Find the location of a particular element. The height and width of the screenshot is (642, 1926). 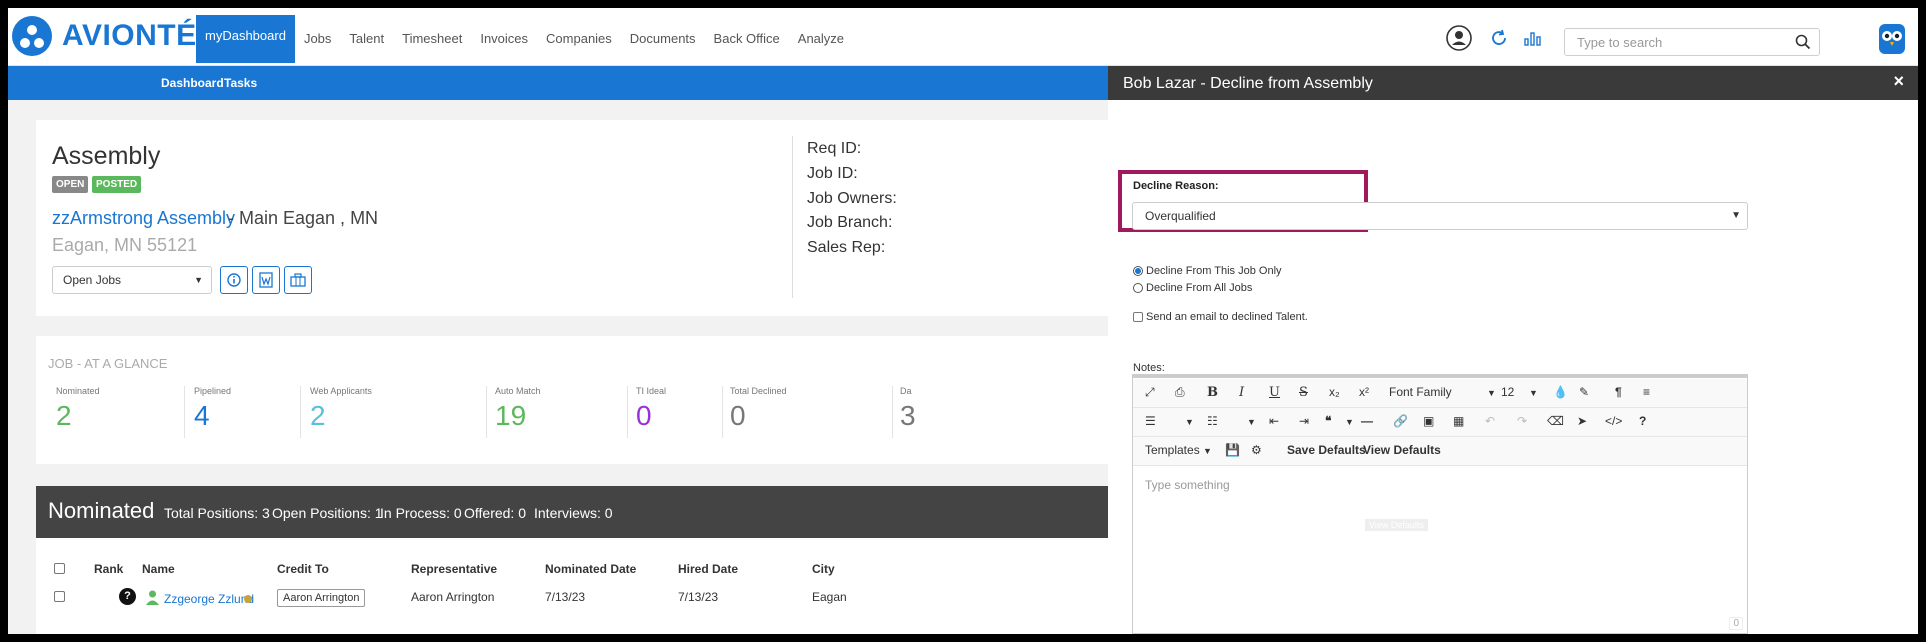

image-icon: ▣ is located at coordinates (1428, 421).